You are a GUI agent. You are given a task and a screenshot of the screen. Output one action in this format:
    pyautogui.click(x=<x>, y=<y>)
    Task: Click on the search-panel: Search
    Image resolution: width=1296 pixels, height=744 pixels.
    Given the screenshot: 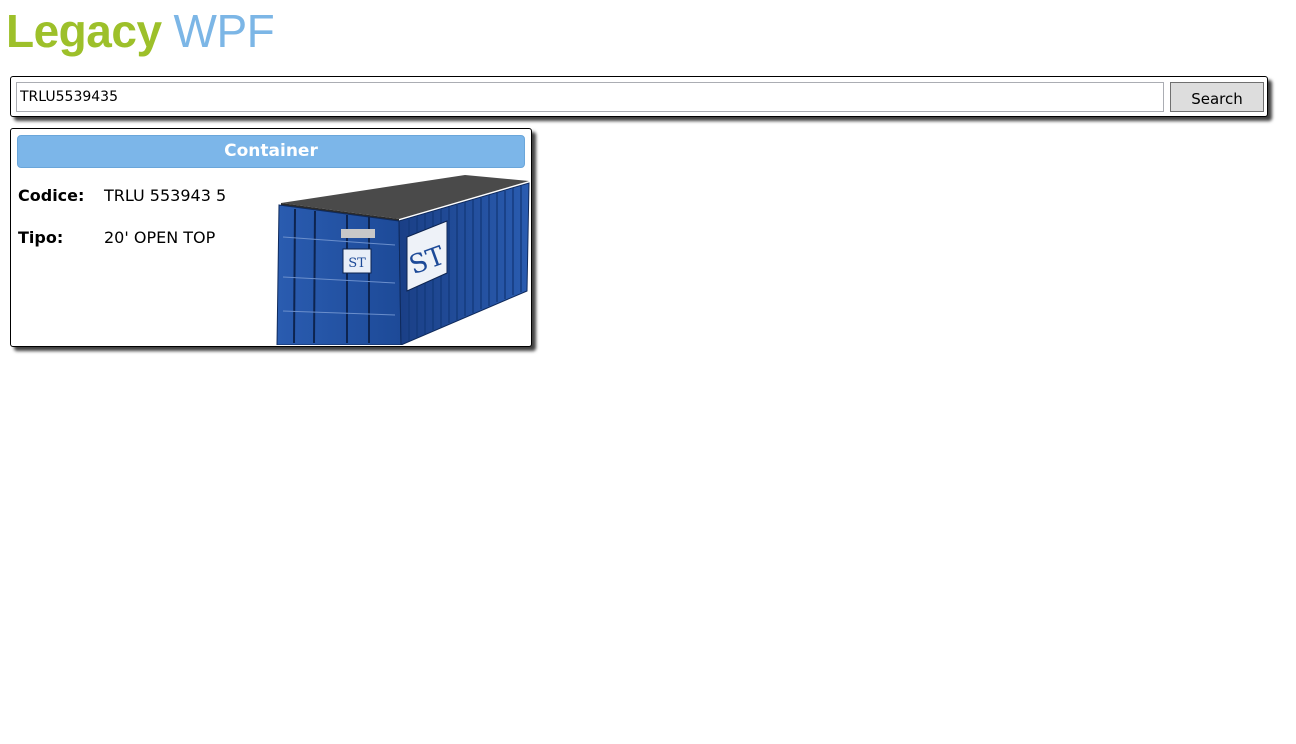 What is the action you would take?
    pyautogui.click(x=639, y=96)
    